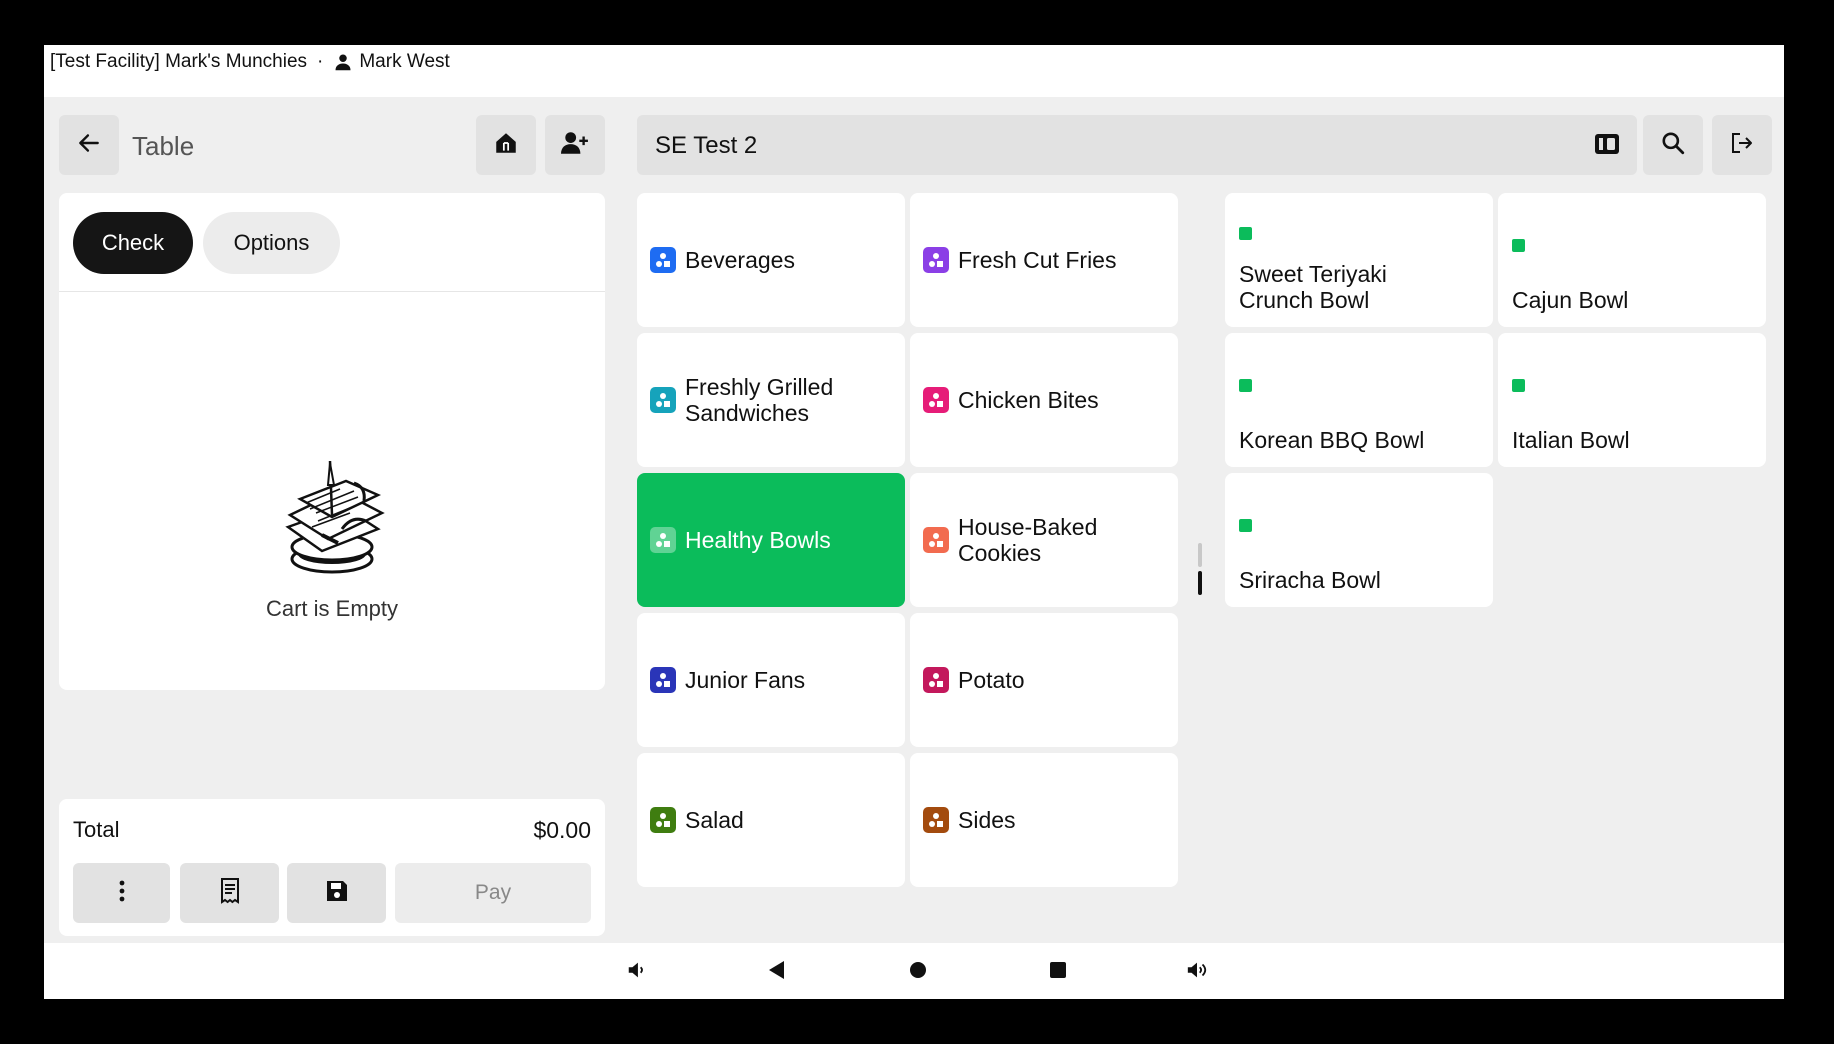  I want to click on user-name: Mark West, so click(404, 61).